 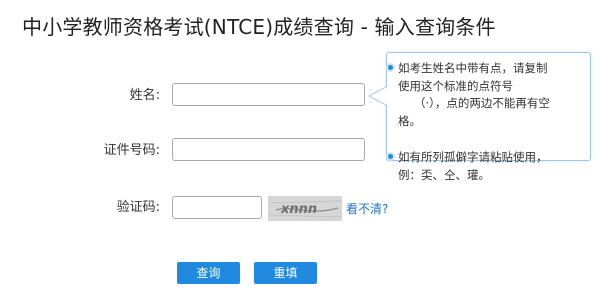 What do you see at coordinates (138, 207) in the screenshot?
I see `captcha-label: 验证码:` at bounding box center [138, 207].